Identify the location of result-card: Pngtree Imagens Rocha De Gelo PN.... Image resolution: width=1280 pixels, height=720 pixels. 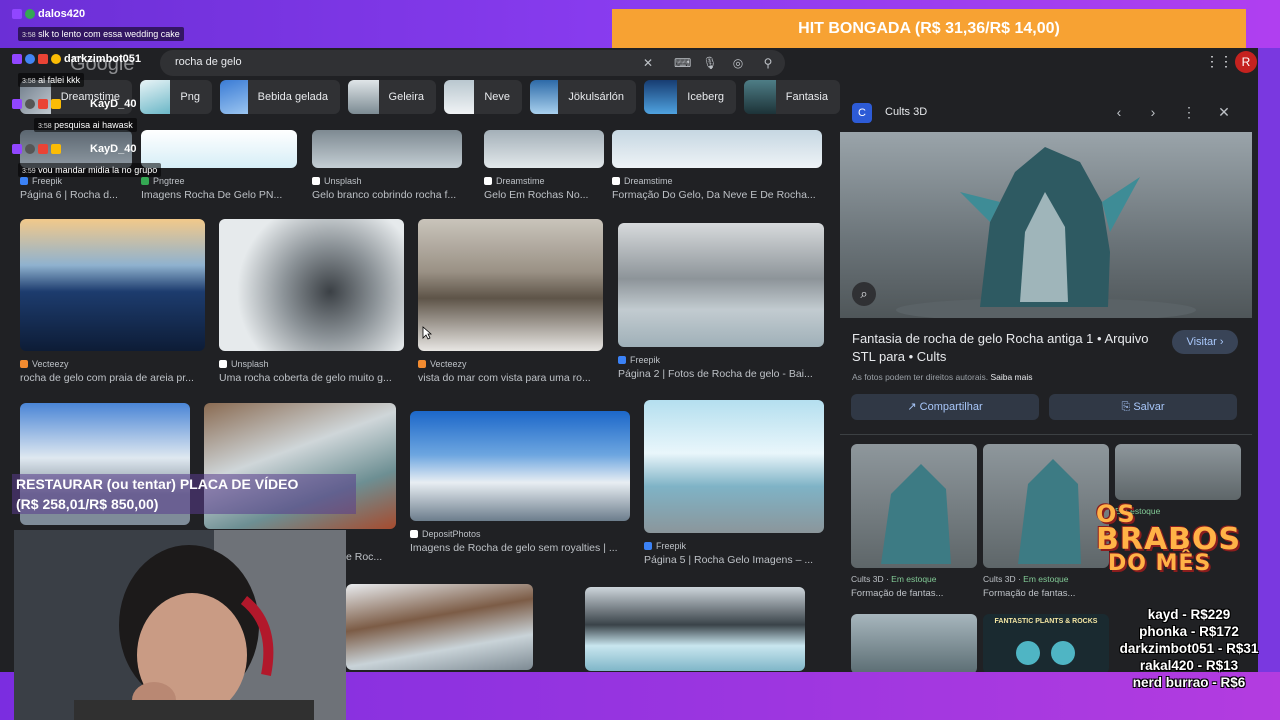
(219, 165).